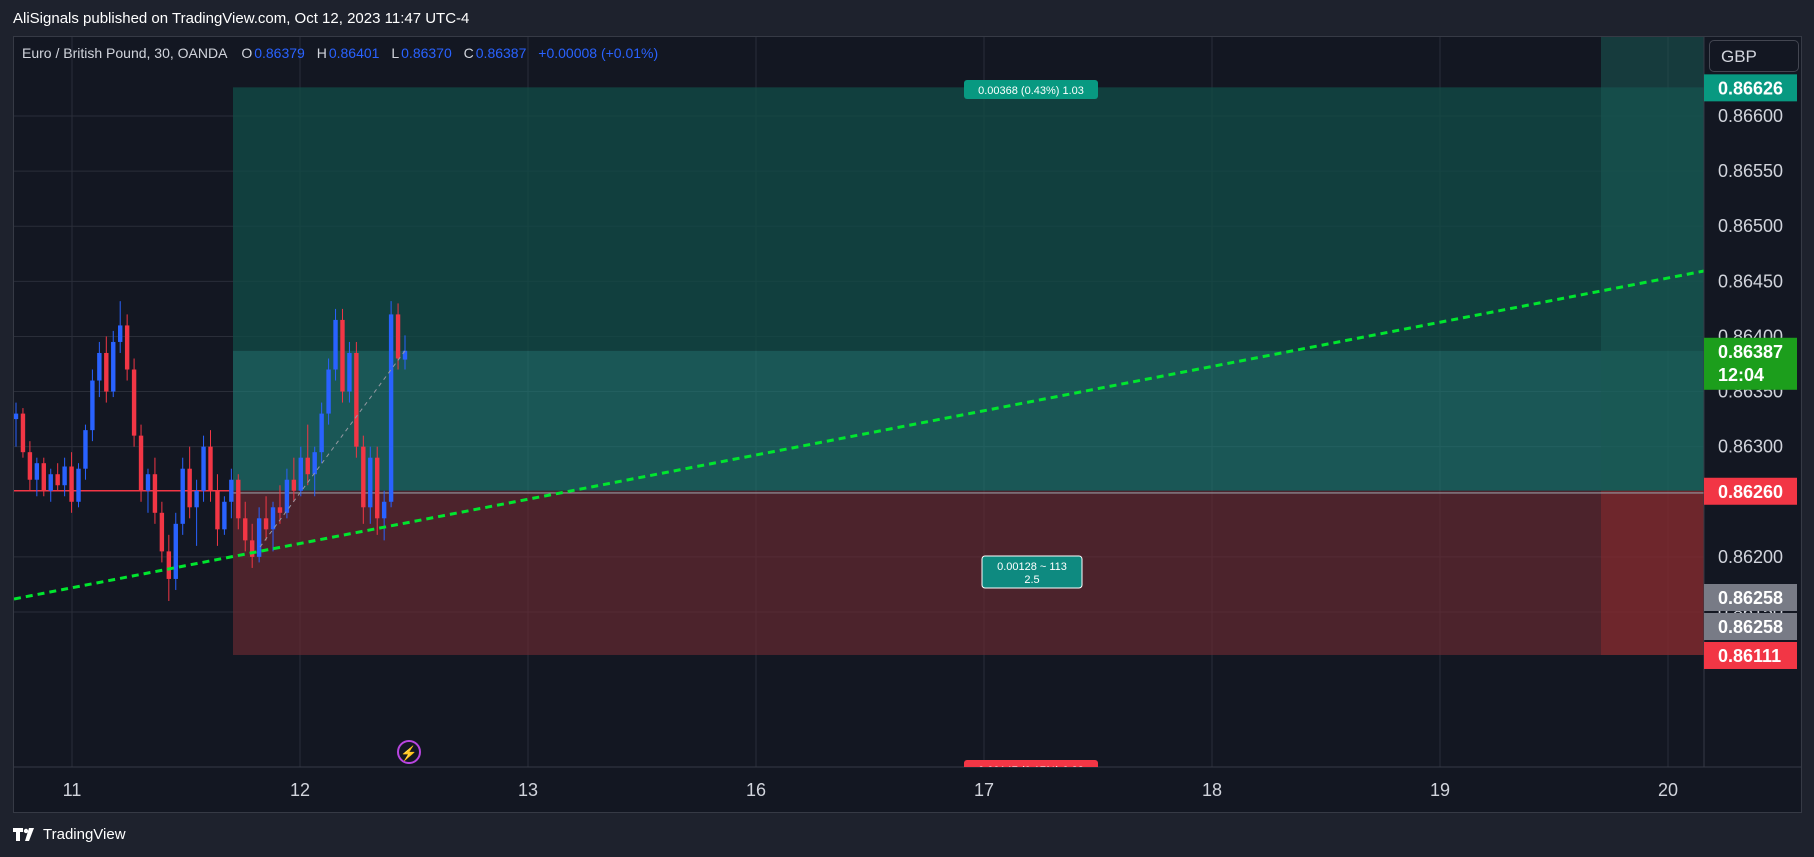 This screenshot has width=1814, height=857. Describe the element at coordinates (528, 790) in the screenshot. I see `time-tick-label: 13` at that location.